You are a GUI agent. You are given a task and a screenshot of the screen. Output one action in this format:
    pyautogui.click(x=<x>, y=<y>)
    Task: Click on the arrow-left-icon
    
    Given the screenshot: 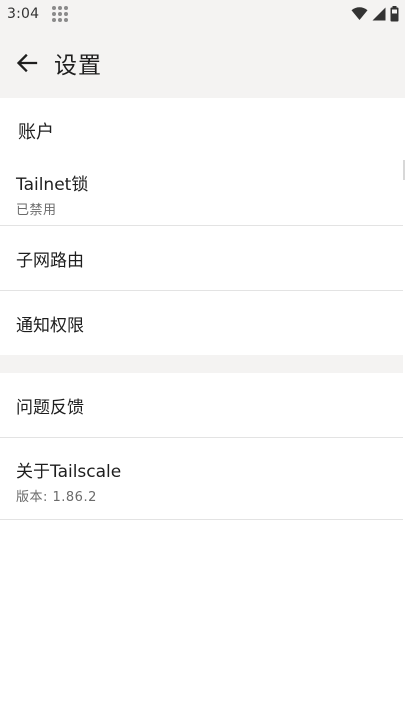 What is the action you would take?
    pyautogui.click(x=27, y=63)
    